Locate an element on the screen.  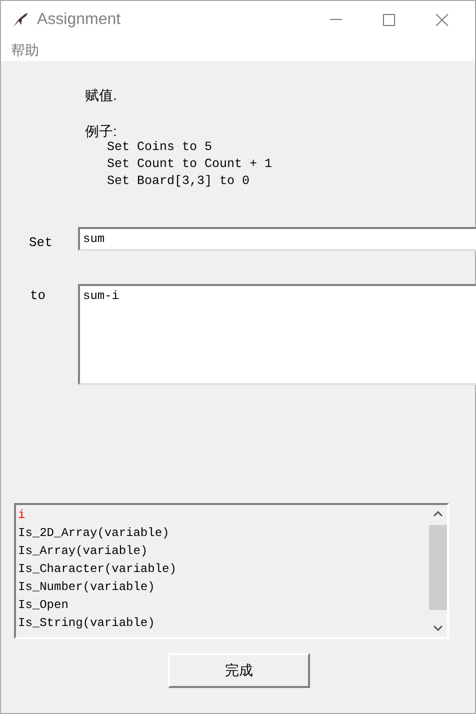
example-line: Set Count to Count + 1 is located at coordinates (189, 164).